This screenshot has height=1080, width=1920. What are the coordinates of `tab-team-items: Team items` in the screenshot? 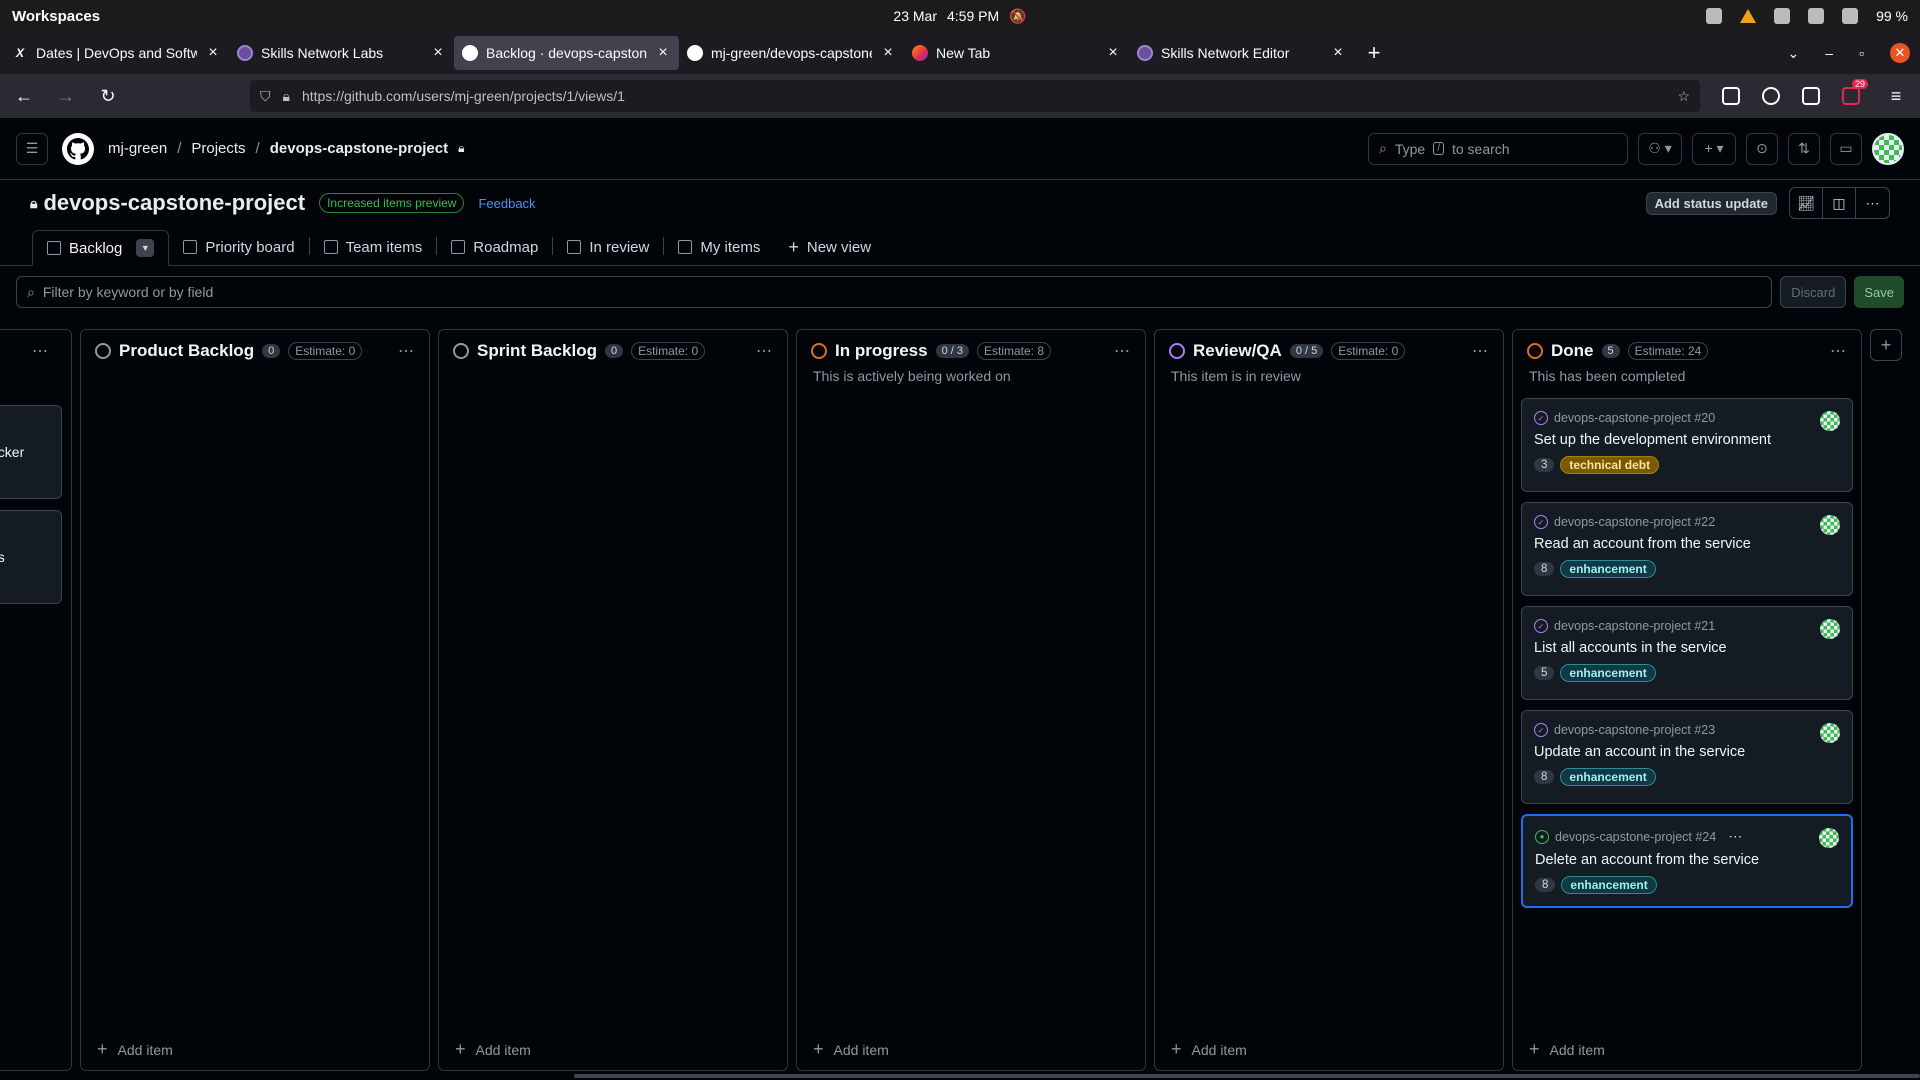 It's located at (373, 247).